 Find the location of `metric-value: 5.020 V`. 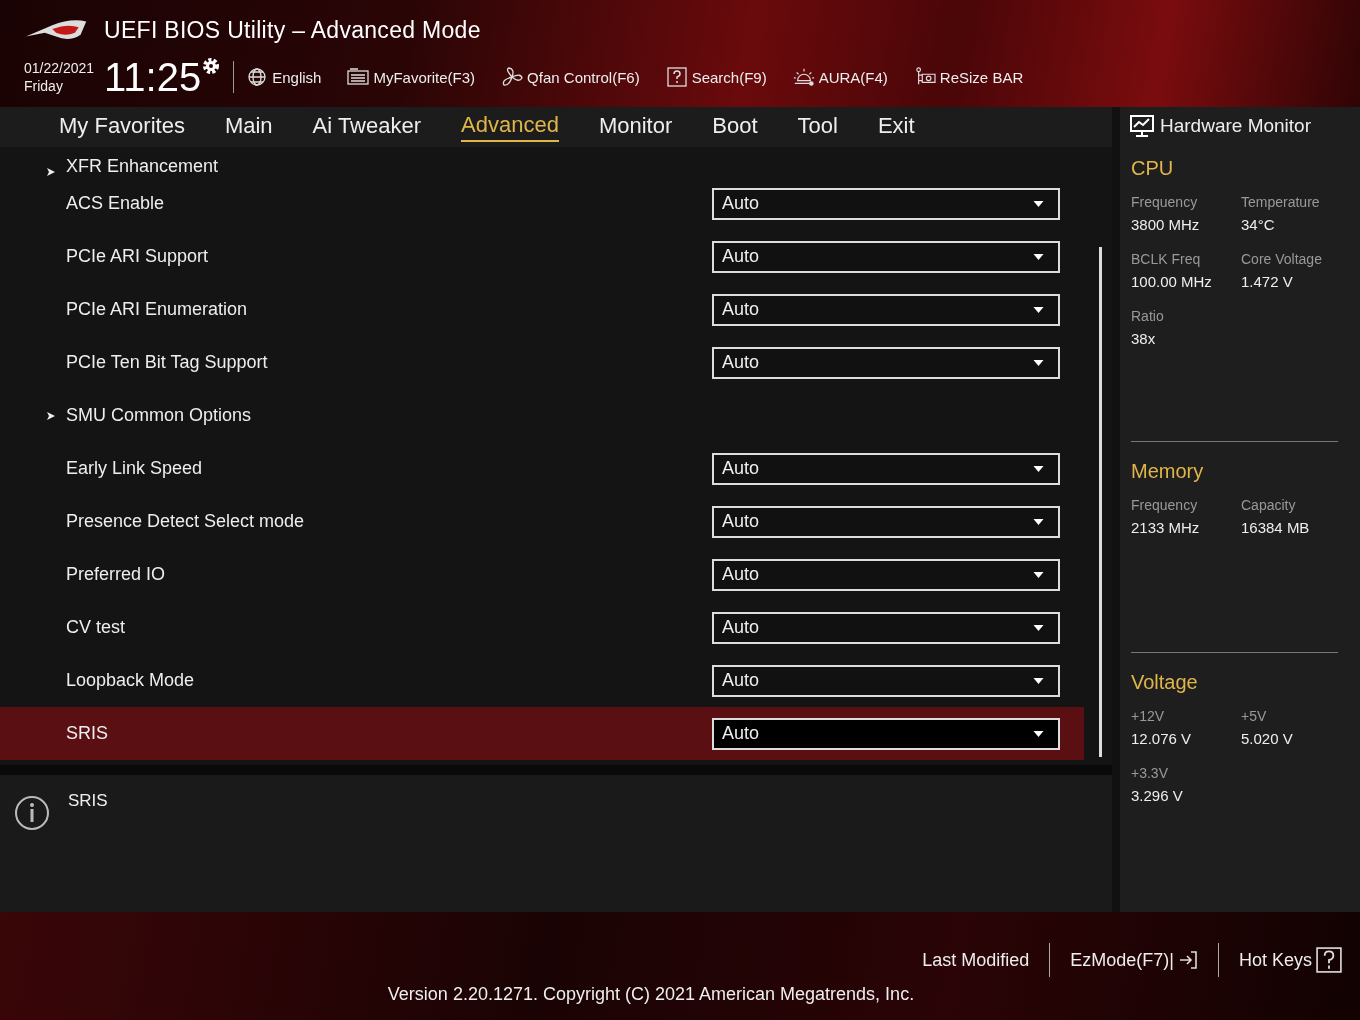

metric-value: 5.020 V is located at coordinates (1267, 738).